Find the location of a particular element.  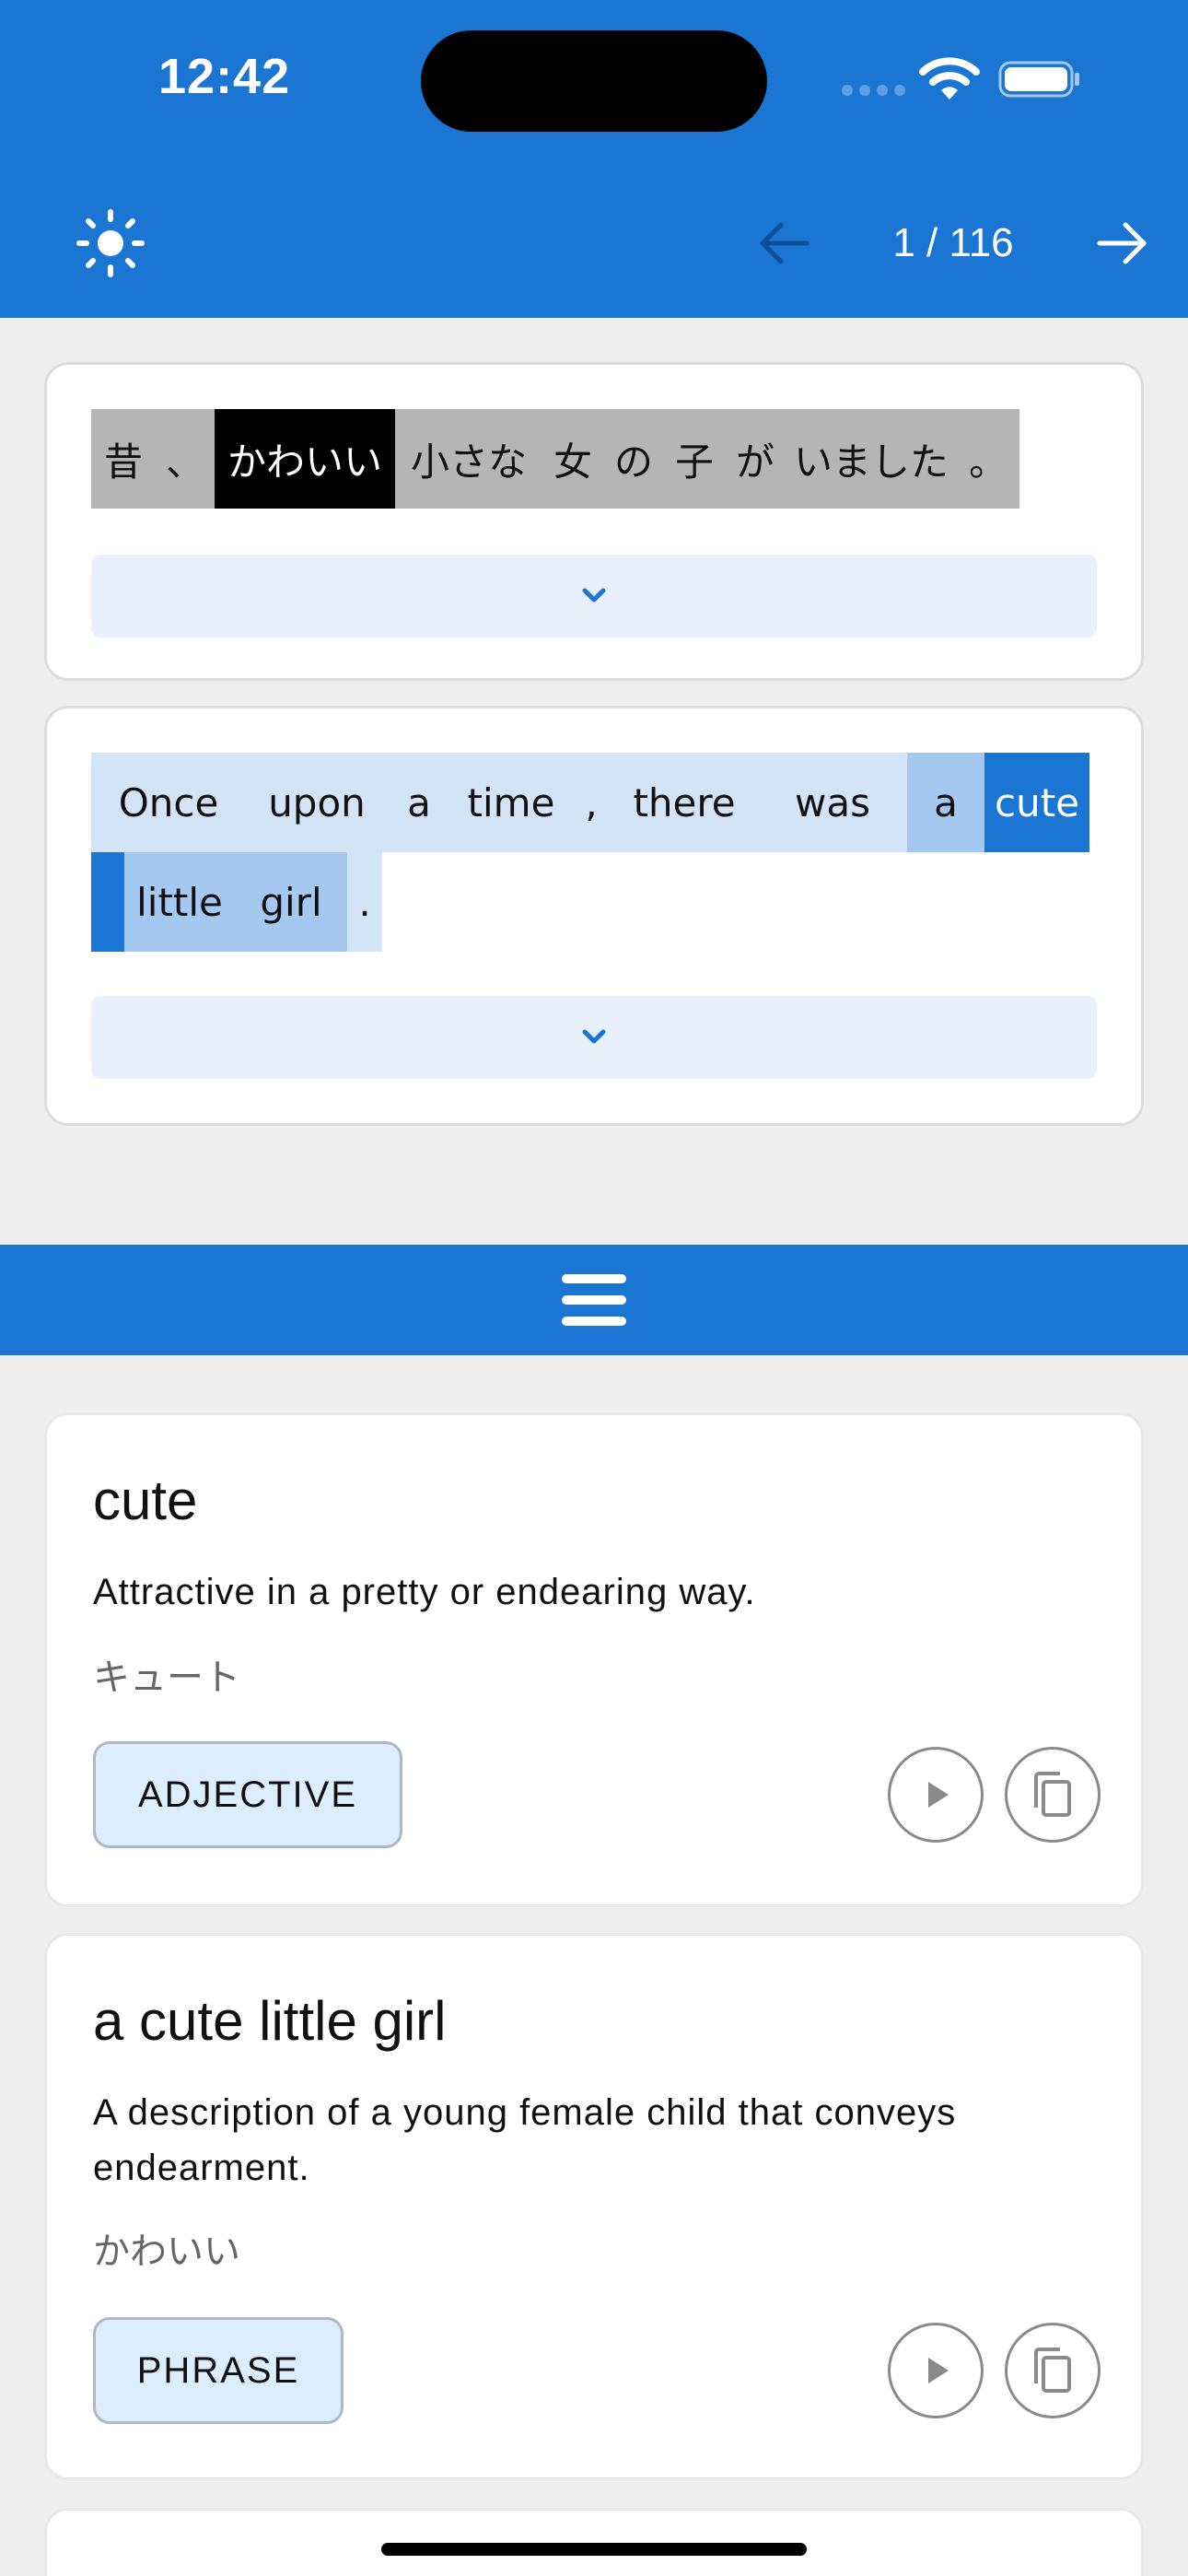

definition-term: cute is located at coordinates (145, 1500).